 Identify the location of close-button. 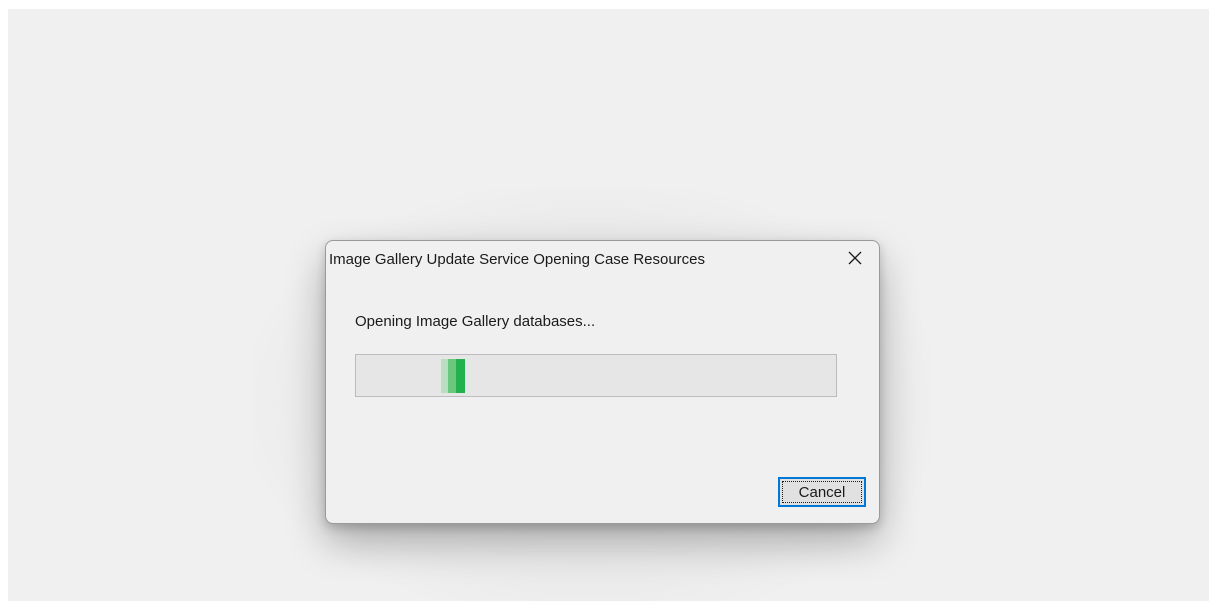
(855, 258).